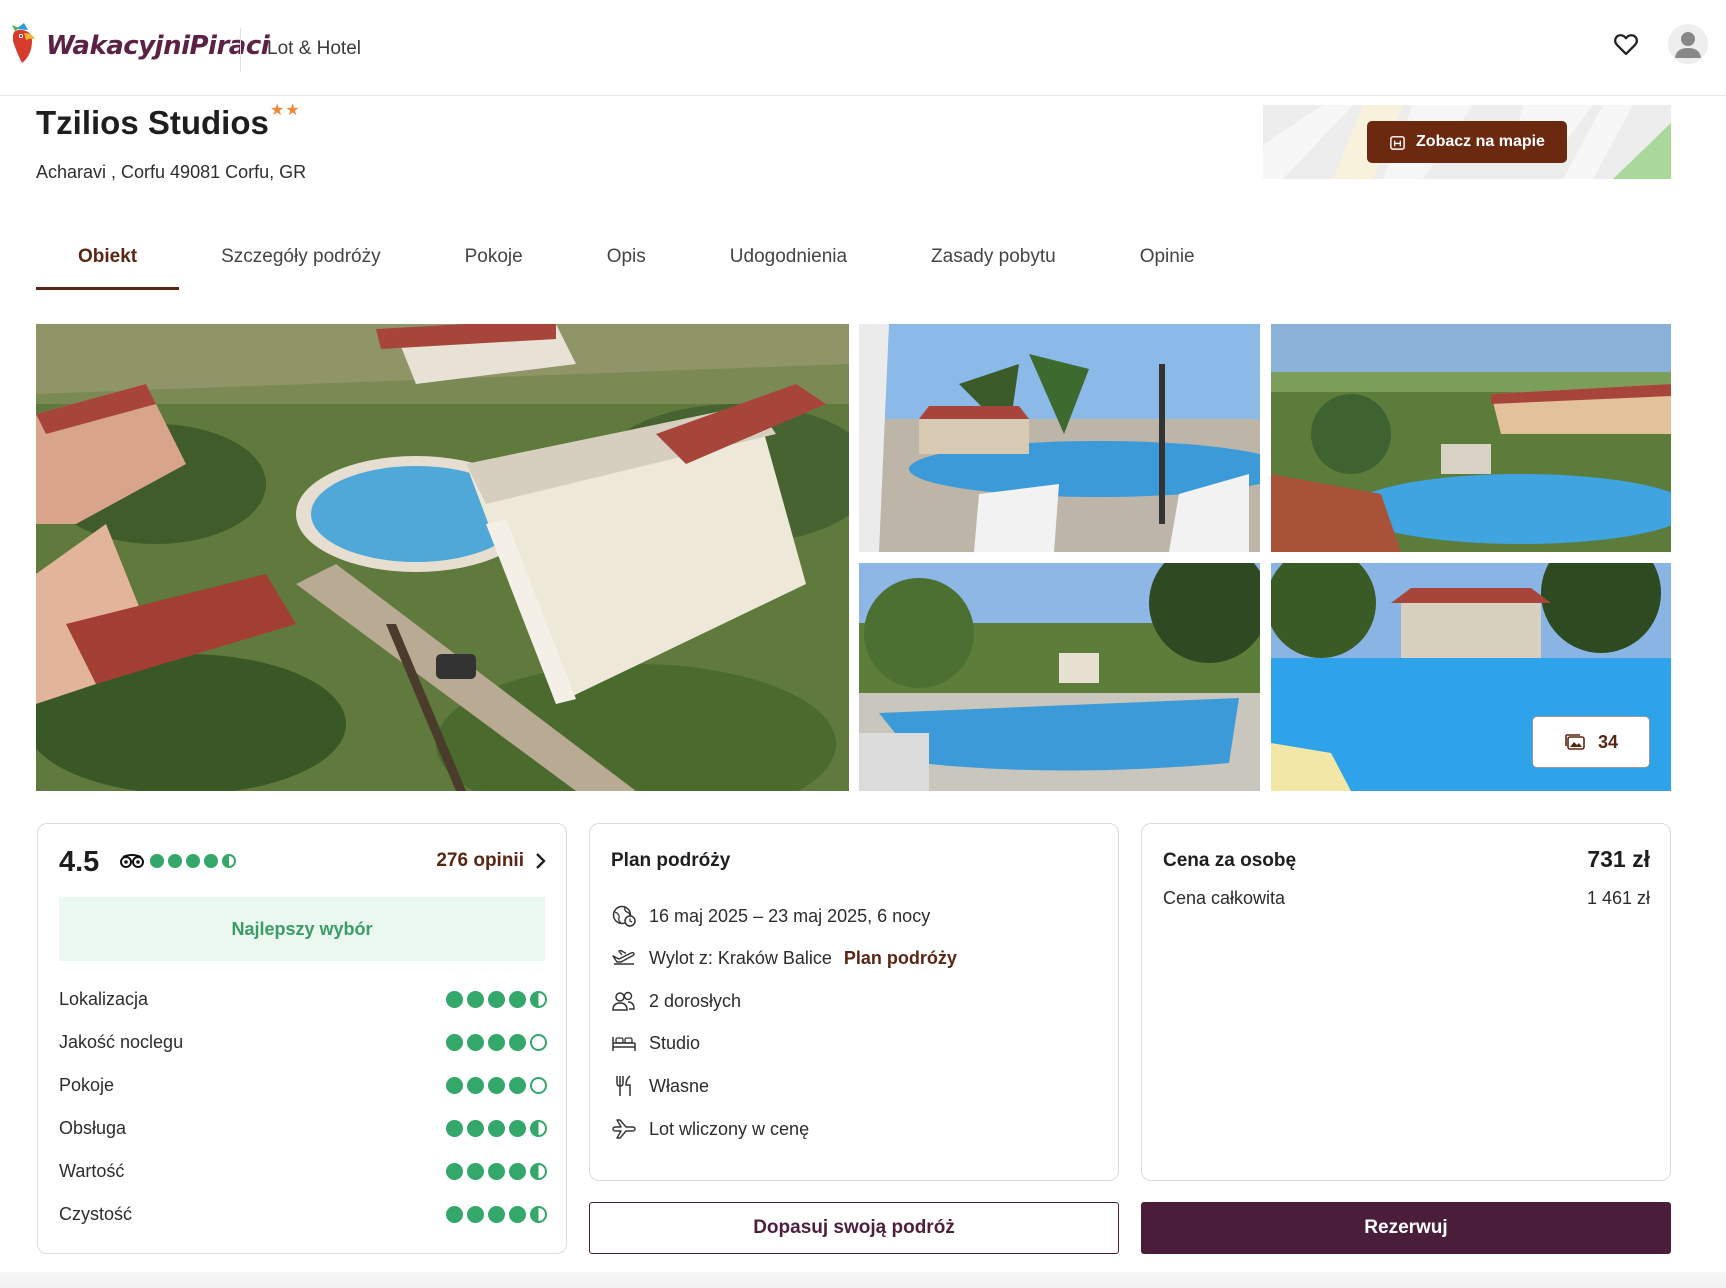 The image size is (1726, 1288). I want to click on trip-plan-title: Plan podróży, so click(671, 860).